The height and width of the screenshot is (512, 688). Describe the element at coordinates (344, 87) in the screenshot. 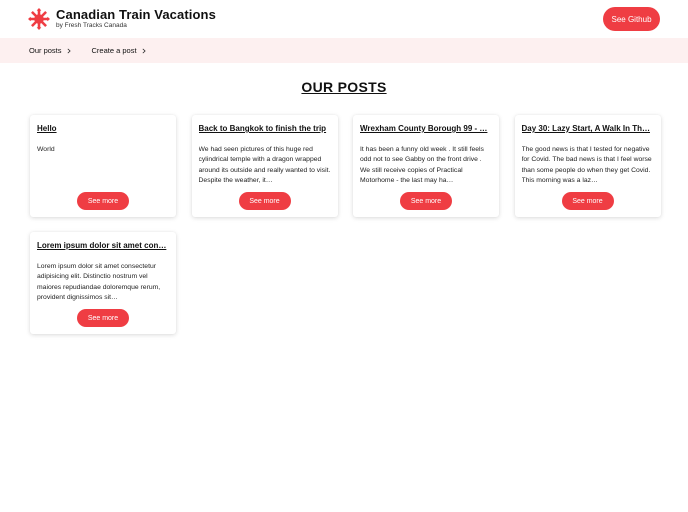

I see `page-title: OUR POSTS` at that location.